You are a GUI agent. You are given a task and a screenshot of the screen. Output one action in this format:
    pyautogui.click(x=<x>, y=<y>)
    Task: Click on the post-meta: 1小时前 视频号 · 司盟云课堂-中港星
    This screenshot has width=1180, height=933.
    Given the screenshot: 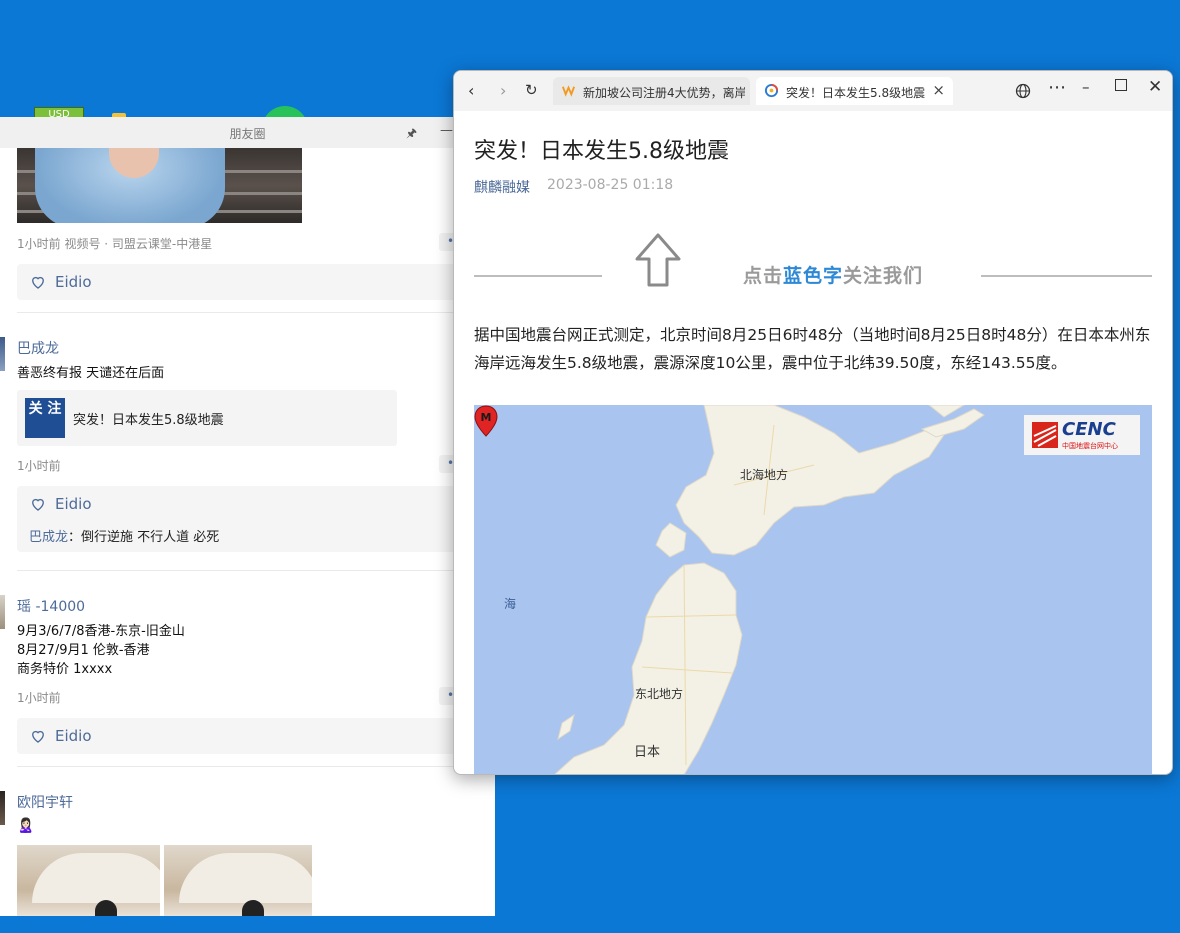 What is the action you would take?
    pyautogui.click(x=115, y=244)
    